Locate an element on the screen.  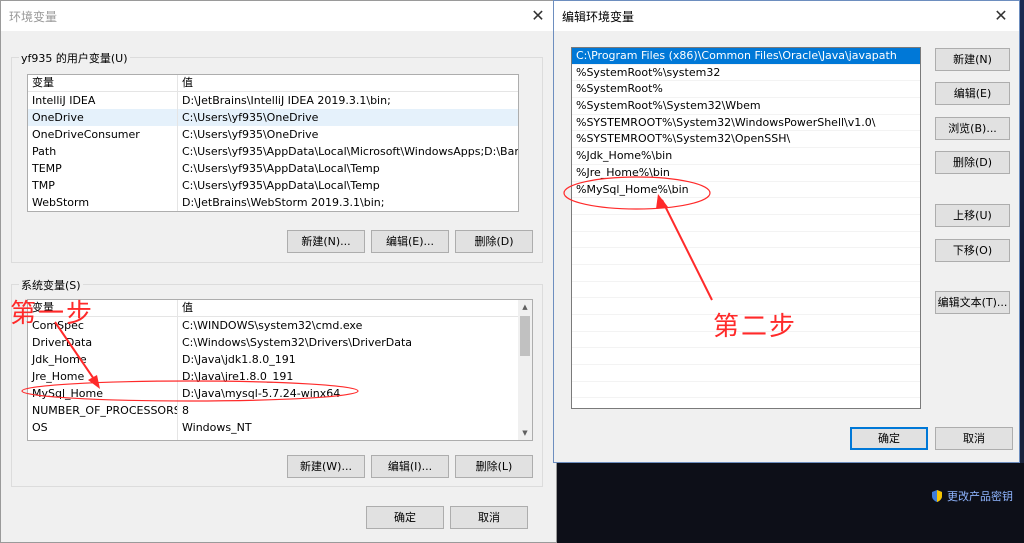
step2-arrow-head is located at coordinates (662, 201).